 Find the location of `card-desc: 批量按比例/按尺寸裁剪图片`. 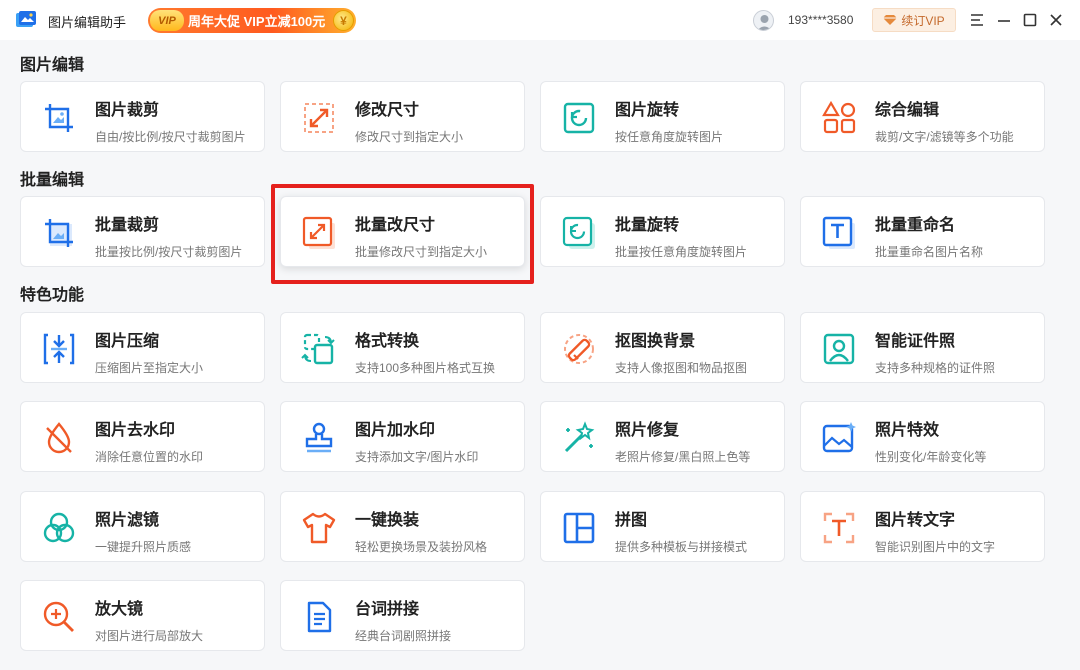

card-desc: 批量按比例/按尺寸裁剪图片 is located at coordinates (168, 251).